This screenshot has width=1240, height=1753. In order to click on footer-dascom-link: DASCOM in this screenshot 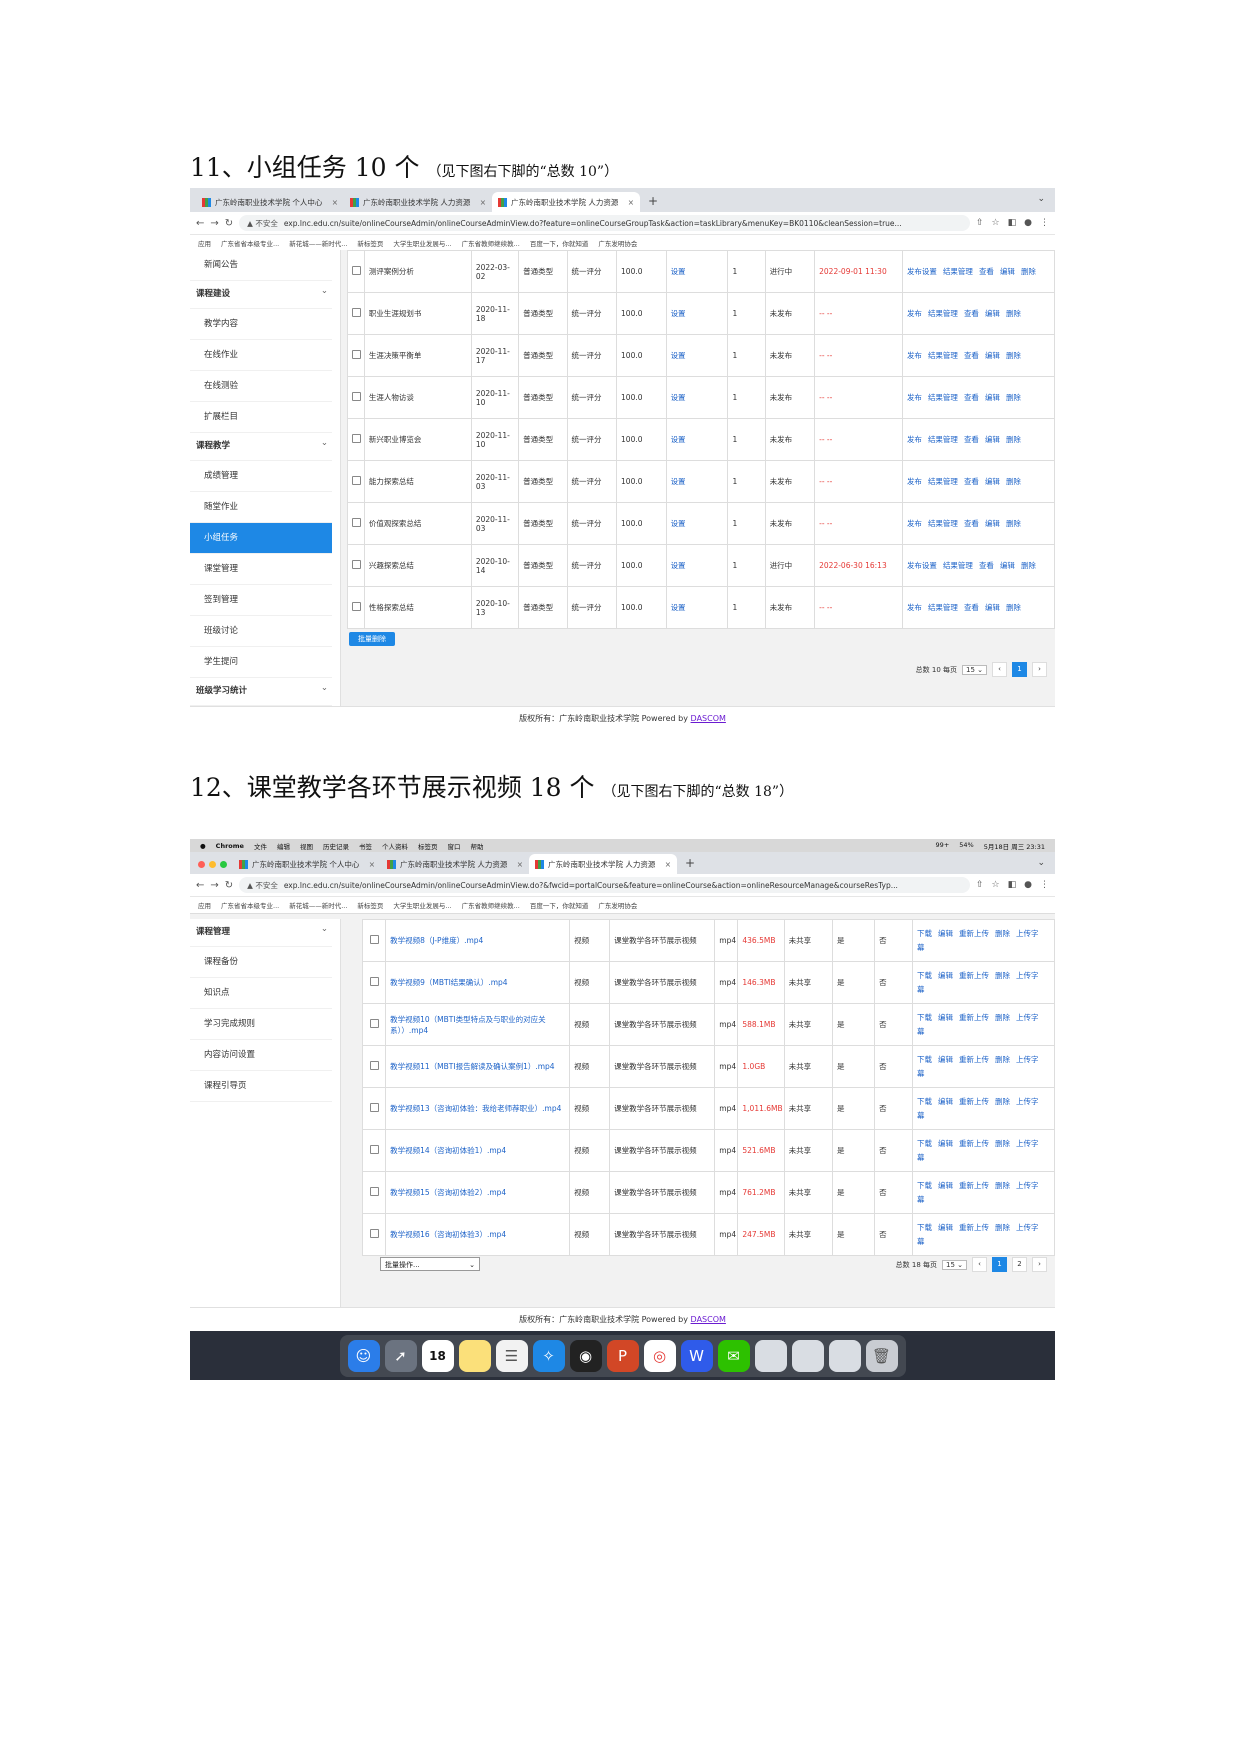, I will do `click(708, 718)`.